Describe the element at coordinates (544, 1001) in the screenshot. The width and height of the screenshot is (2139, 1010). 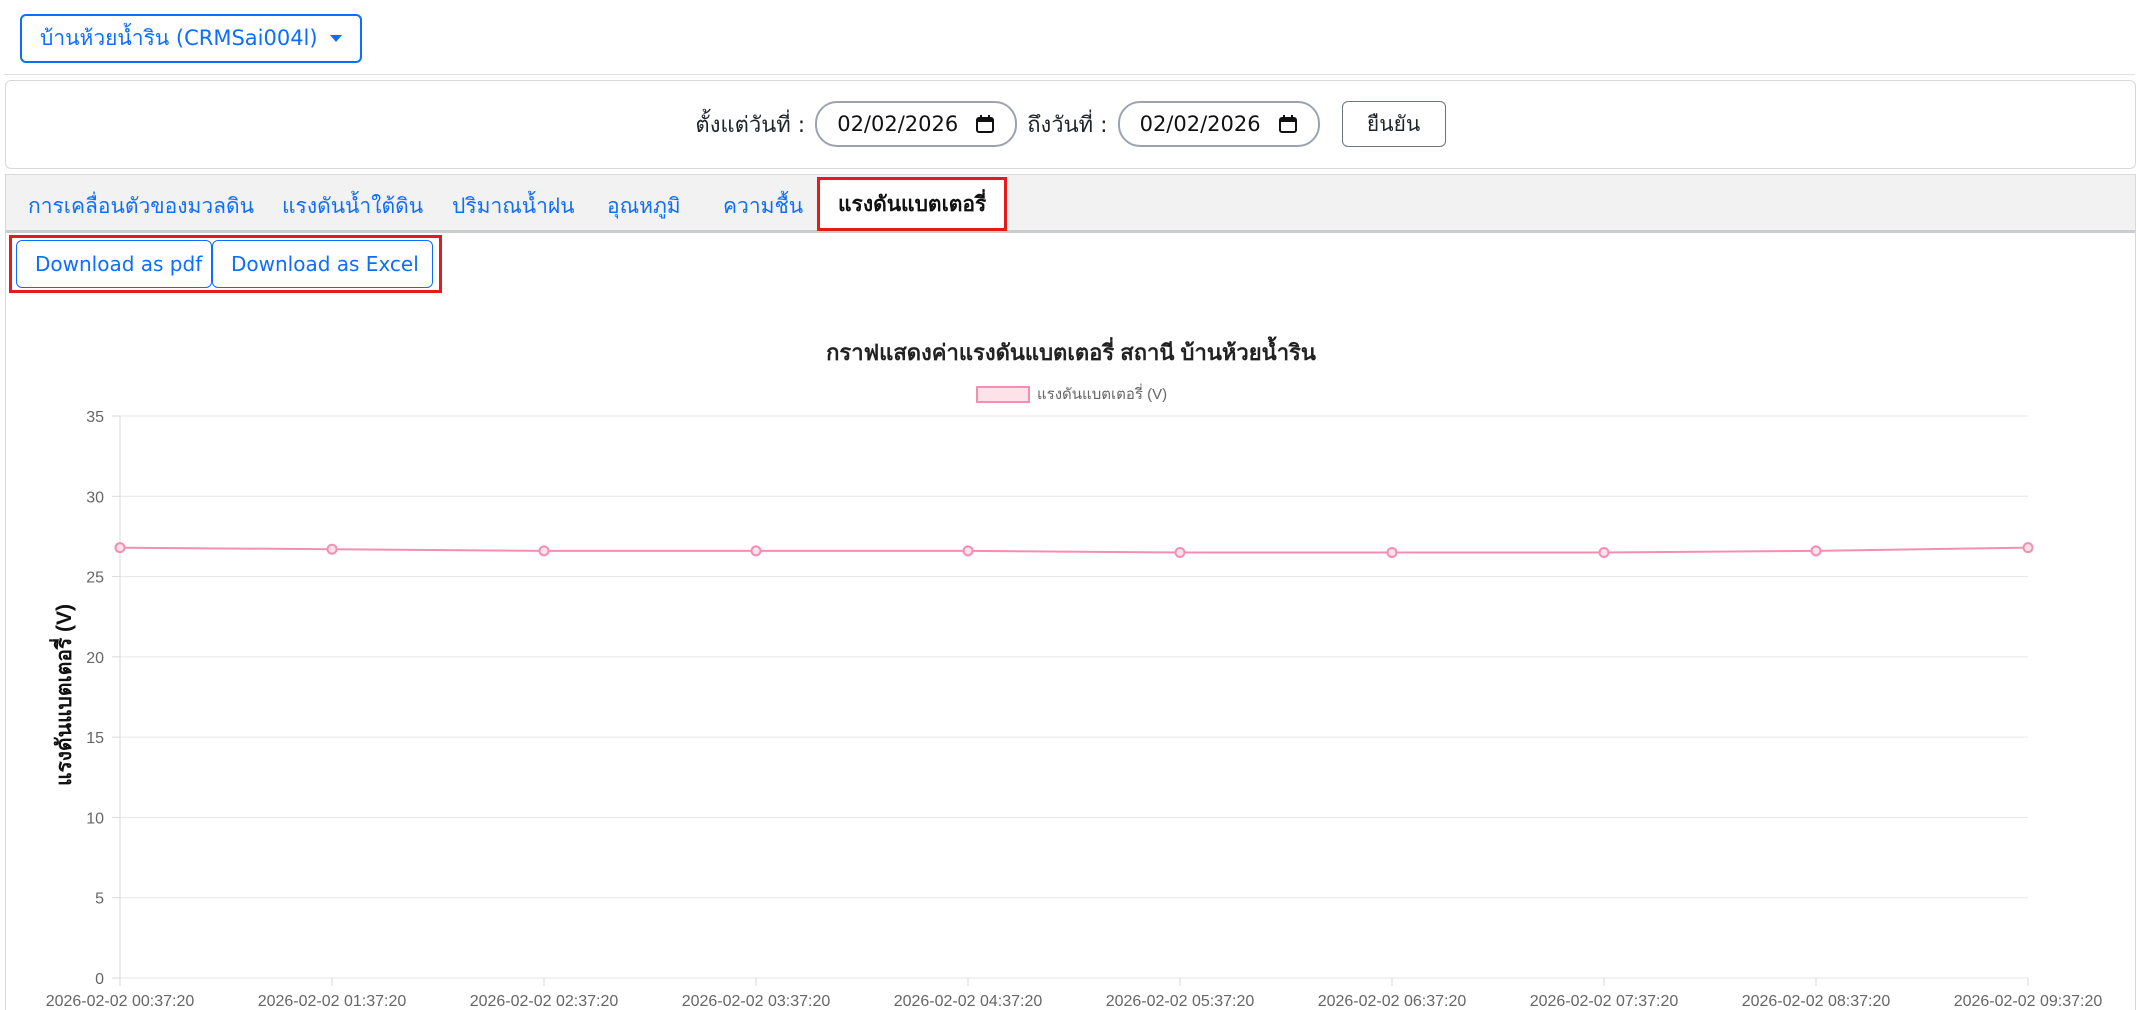
I see `x-tick-label: 2026-02-02 02:37:20` at that location.